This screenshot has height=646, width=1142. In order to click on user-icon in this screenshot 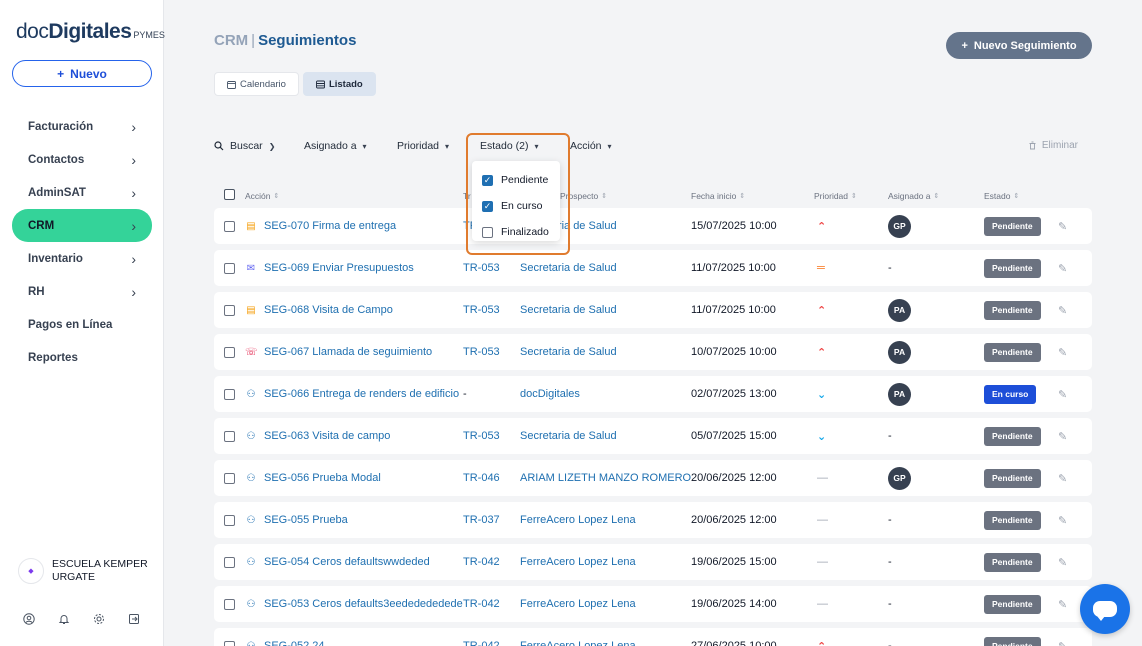, I will do `click(28, 618)`.